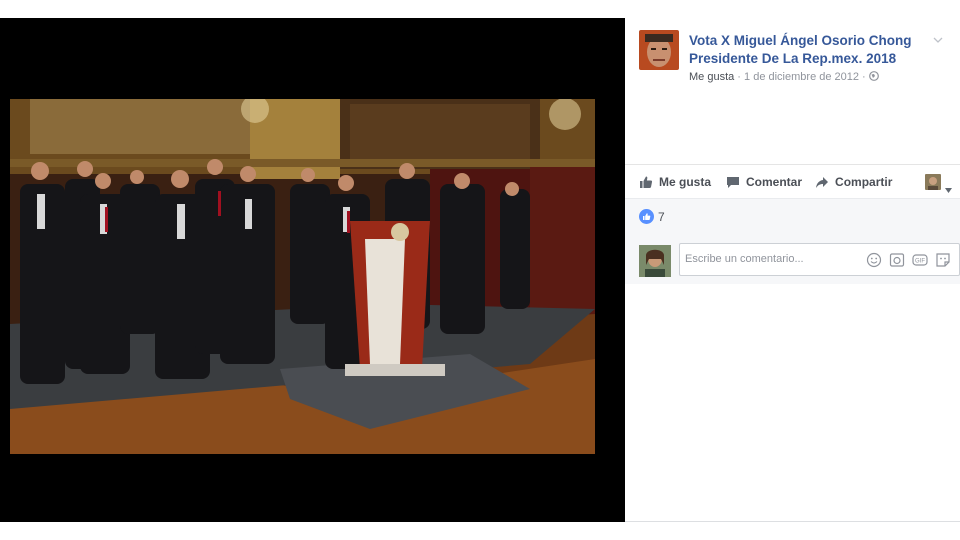 The width and height of the screenshot is (960, 540). I want to click on page-like-link: Me gusta, so click(711, 77).